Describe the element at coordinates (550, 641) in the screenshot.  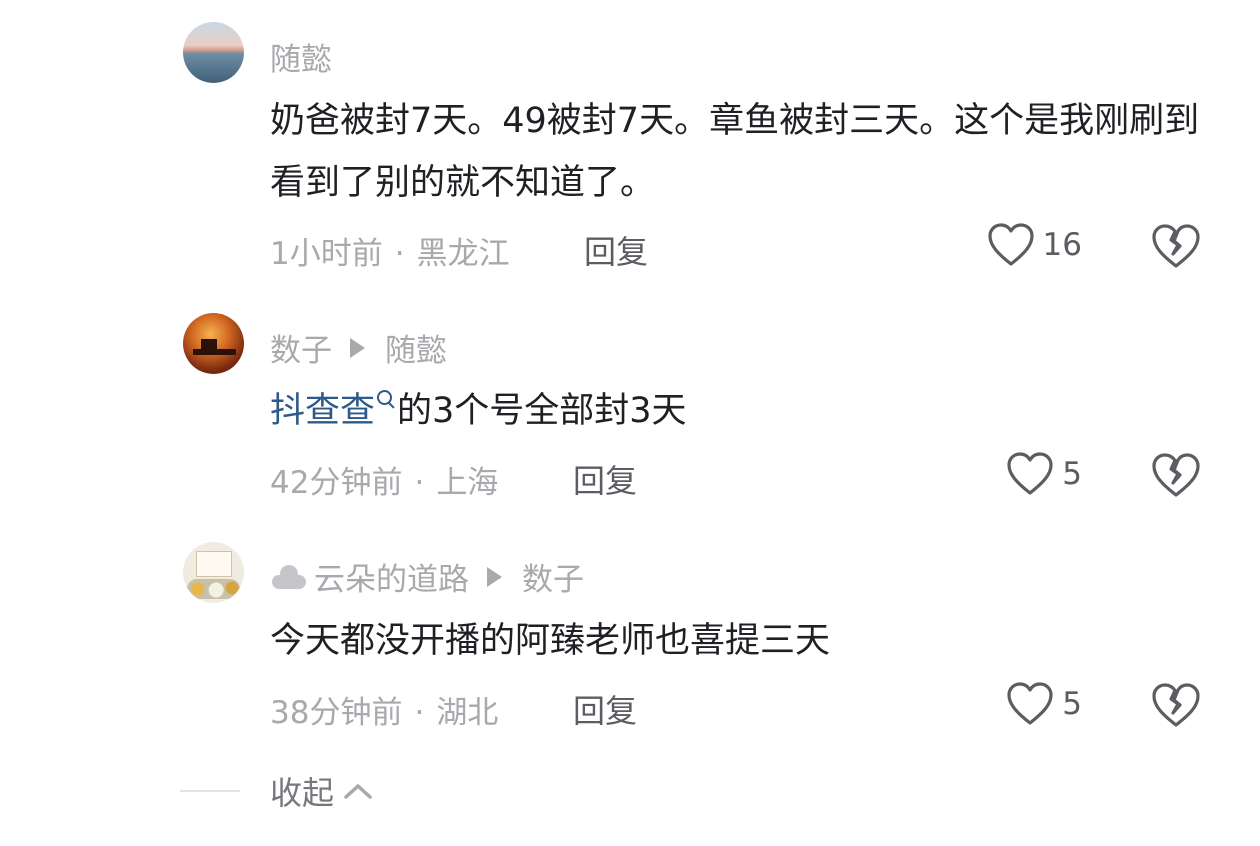
I see `comment-text: 今天都没开播的阿臻老师也喜提三天` at that location.